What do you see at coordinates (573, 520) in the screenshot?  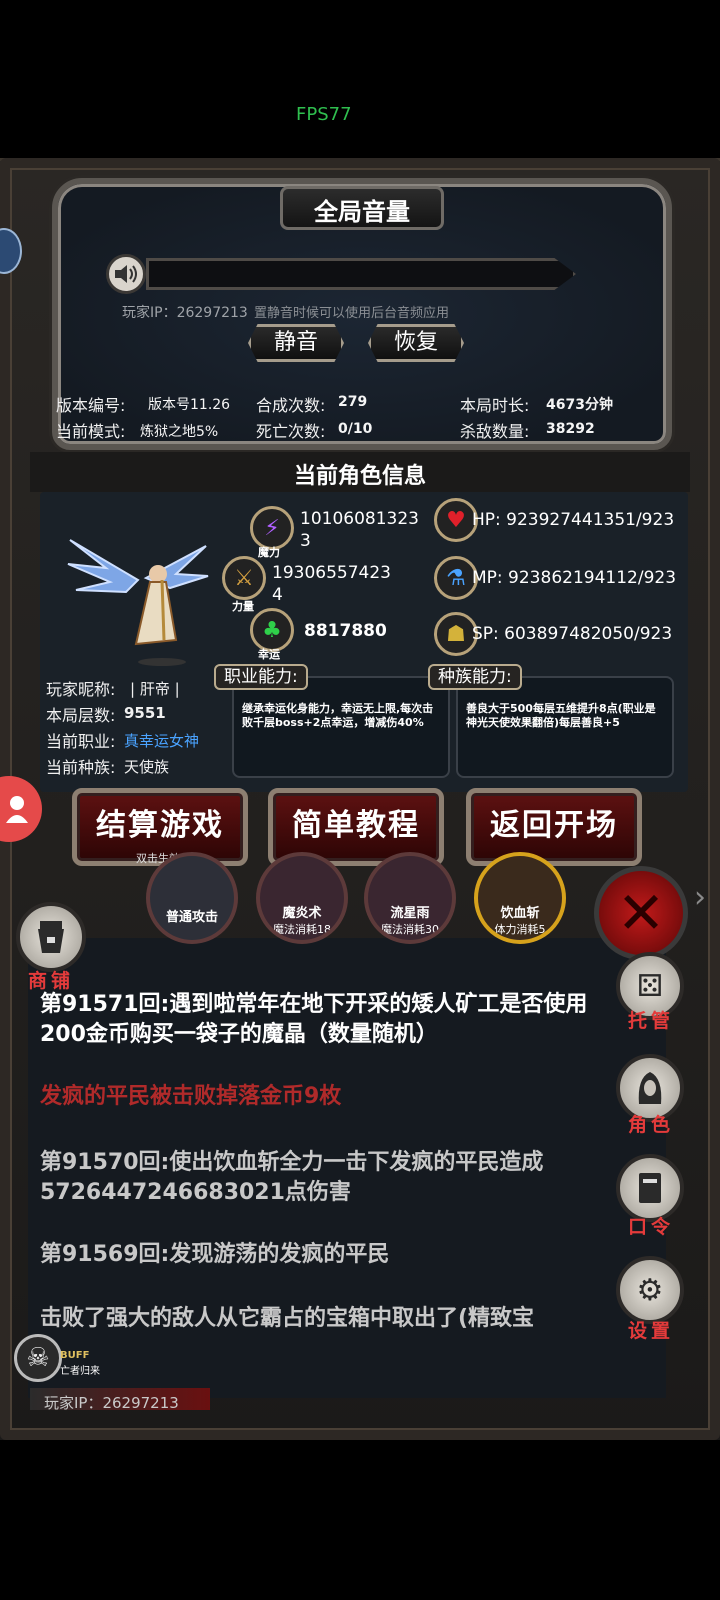 I see `hp-value: HP: 923927441351/923` at bounding box center [573, 520].